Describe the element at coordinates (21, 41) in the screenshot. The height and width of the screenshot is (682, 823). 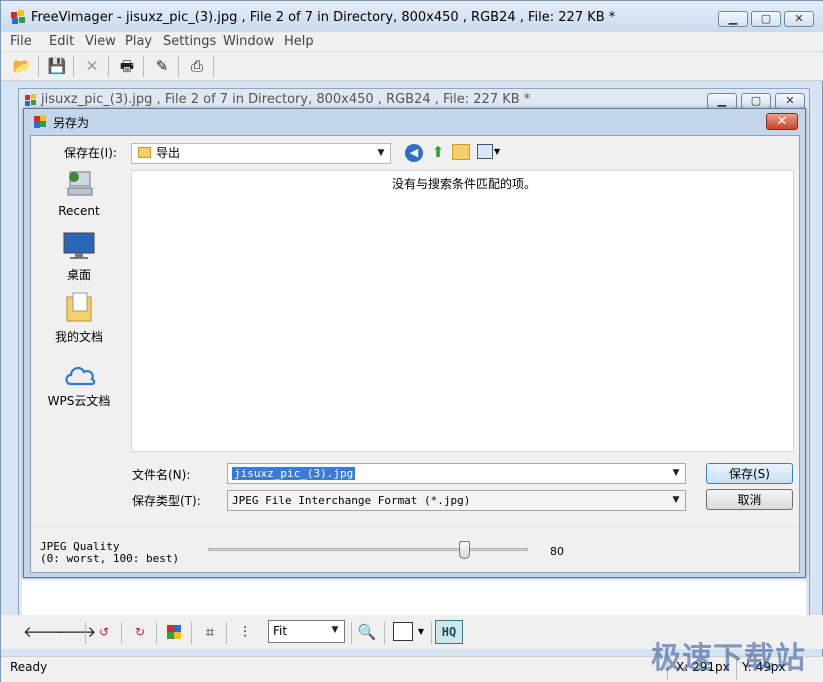
I see `menu-file: File` at that location.